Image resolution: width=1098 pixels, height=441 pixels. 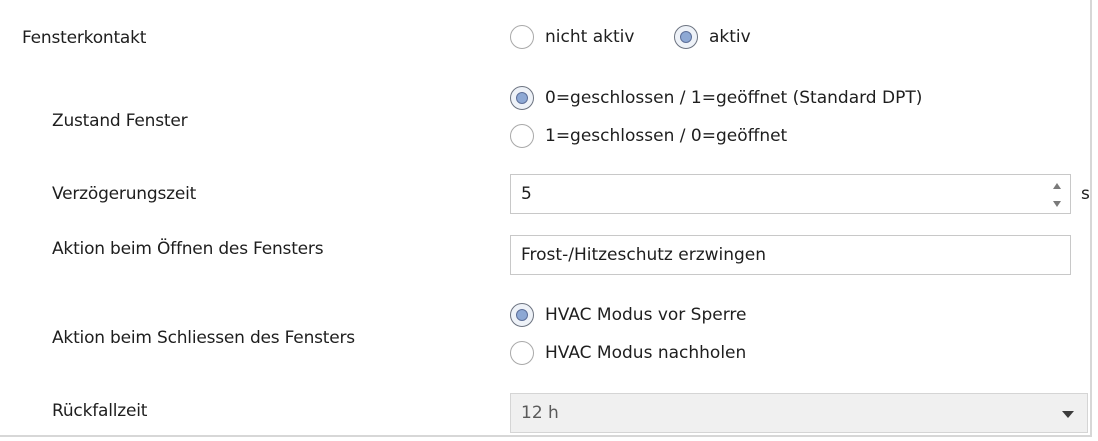 I want to click on rueckfallzeit-value: 12 h, so click(x=540, y=413).